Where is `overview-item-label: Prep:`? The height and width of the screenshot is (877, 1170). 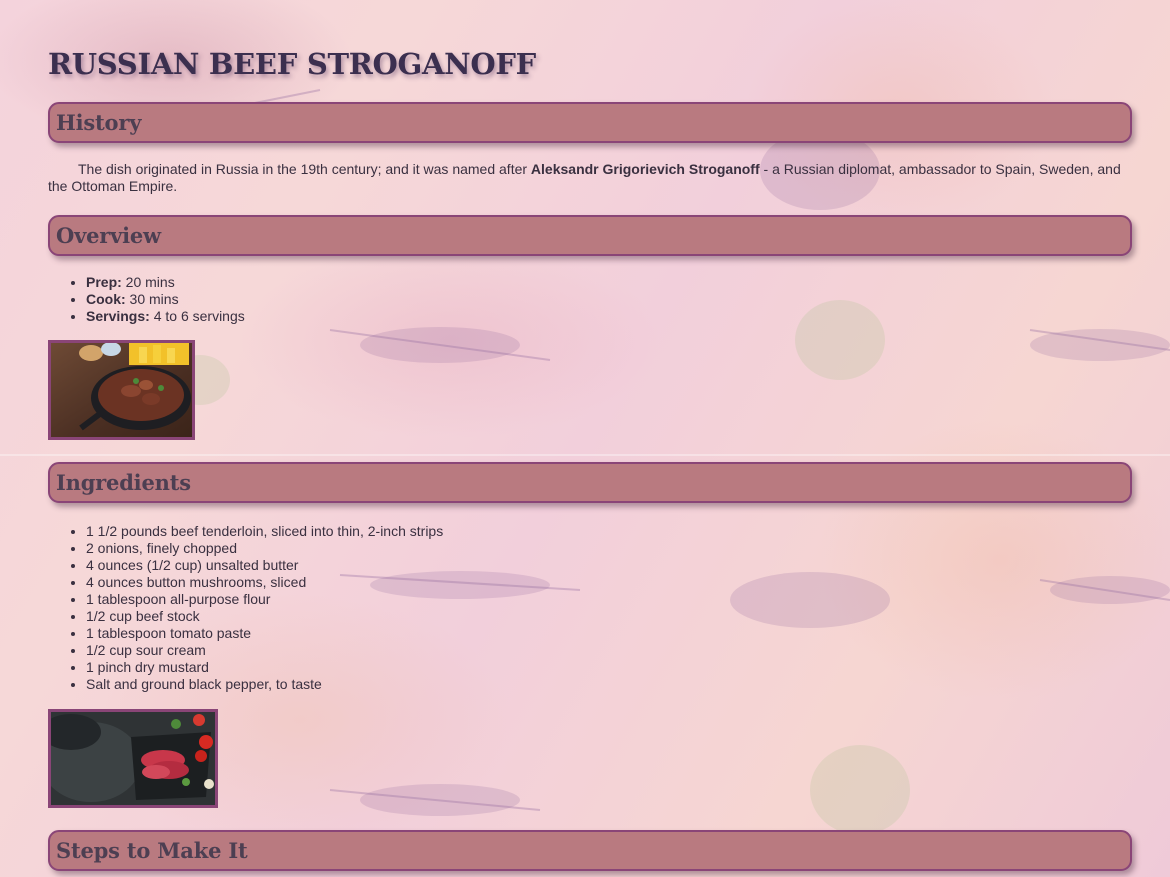
overview-item-label: Prep: is located at coordinates (104, 282).